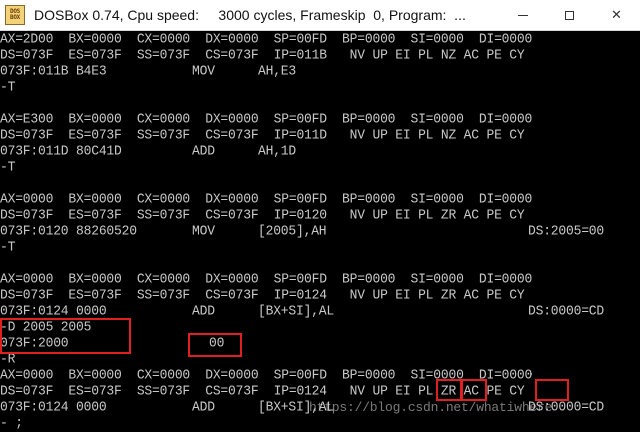 This screenshot has width=640, height=432. Describe the element at coordinates (566, 311) in the screenshot. I see `memory-reference: DS:0000=CD` at that location.